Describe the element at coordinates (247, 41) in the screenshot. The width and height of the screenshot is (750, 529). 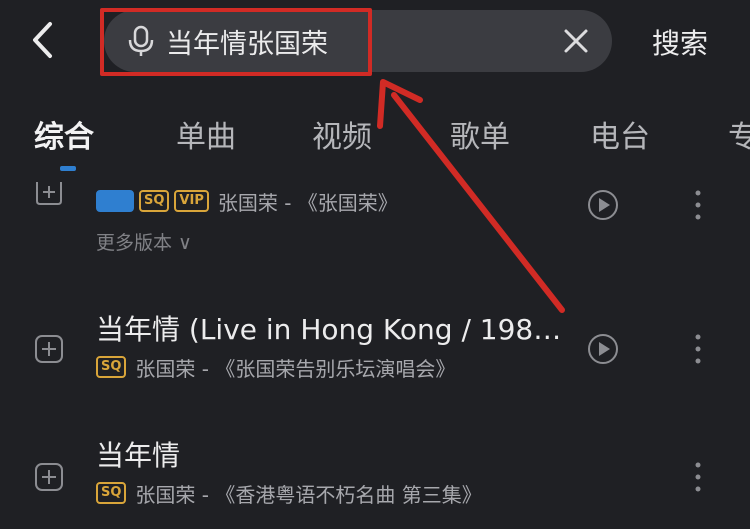
I see `search-query-text: 当年情张国荣` at that location.